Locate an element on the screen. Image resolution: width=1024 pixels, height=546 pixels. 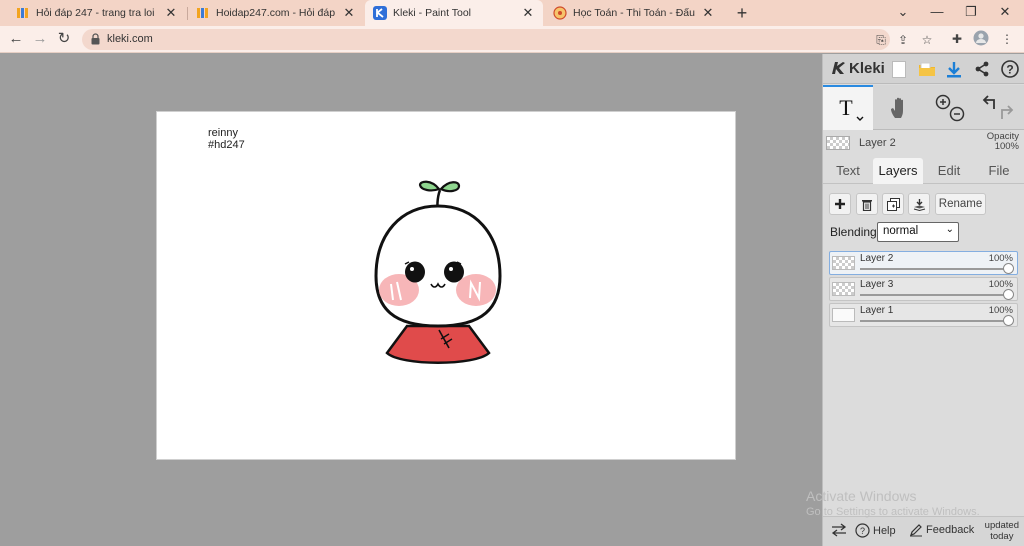
add-layer-button is located at coordinates (840, 204).